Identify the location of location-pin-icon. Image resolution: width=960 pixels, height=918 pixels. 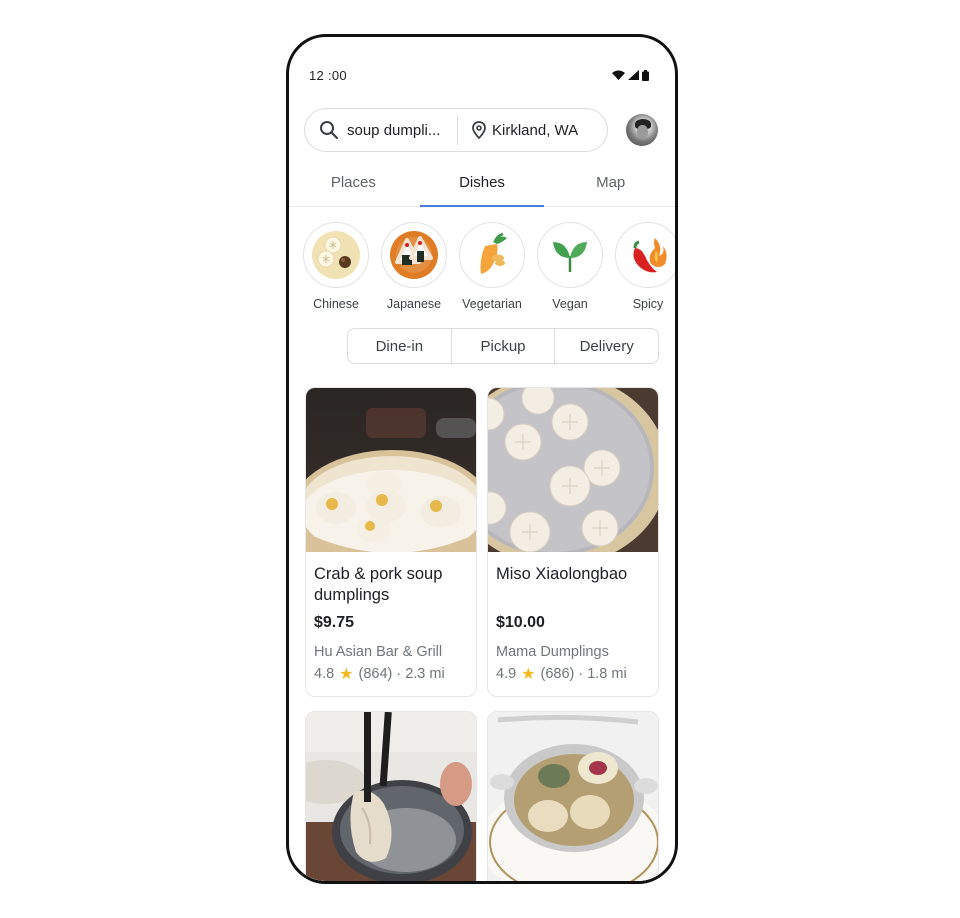
(479, 130).